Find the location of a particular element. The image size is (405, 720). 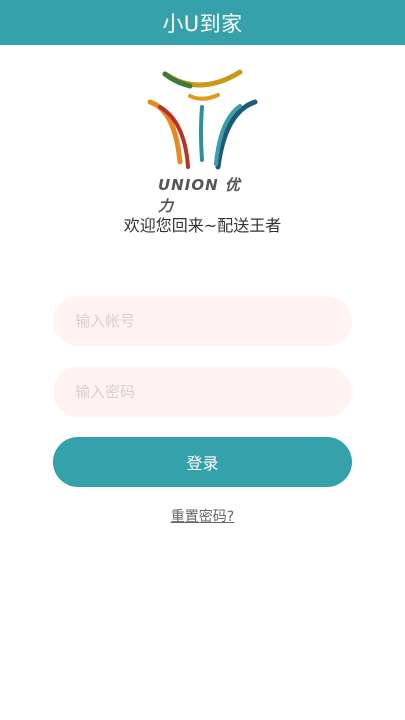

app-header: 小U到家 is located at coordinates (202, 22).